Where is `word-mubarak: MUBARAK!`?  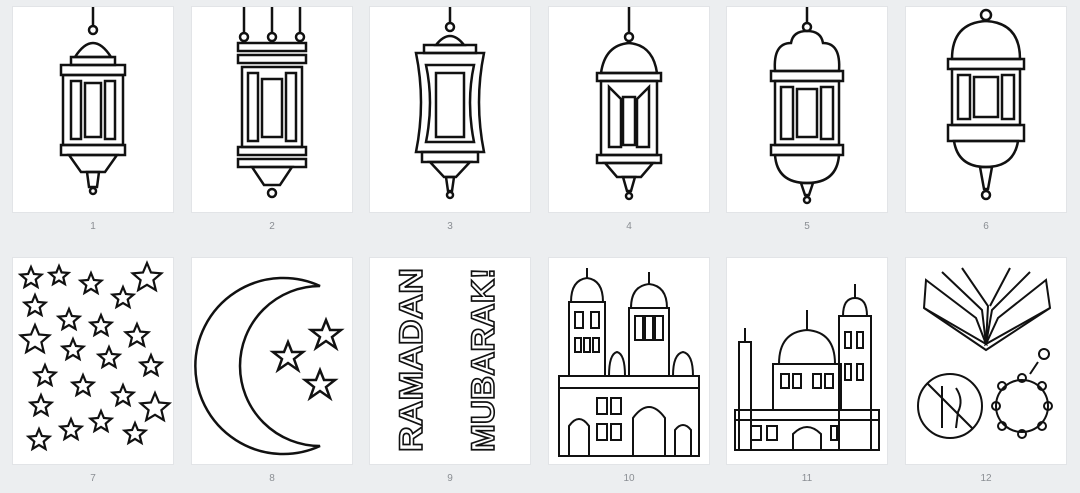 word-mubarak: MUBARAK! is located at coordinates (483, 360).